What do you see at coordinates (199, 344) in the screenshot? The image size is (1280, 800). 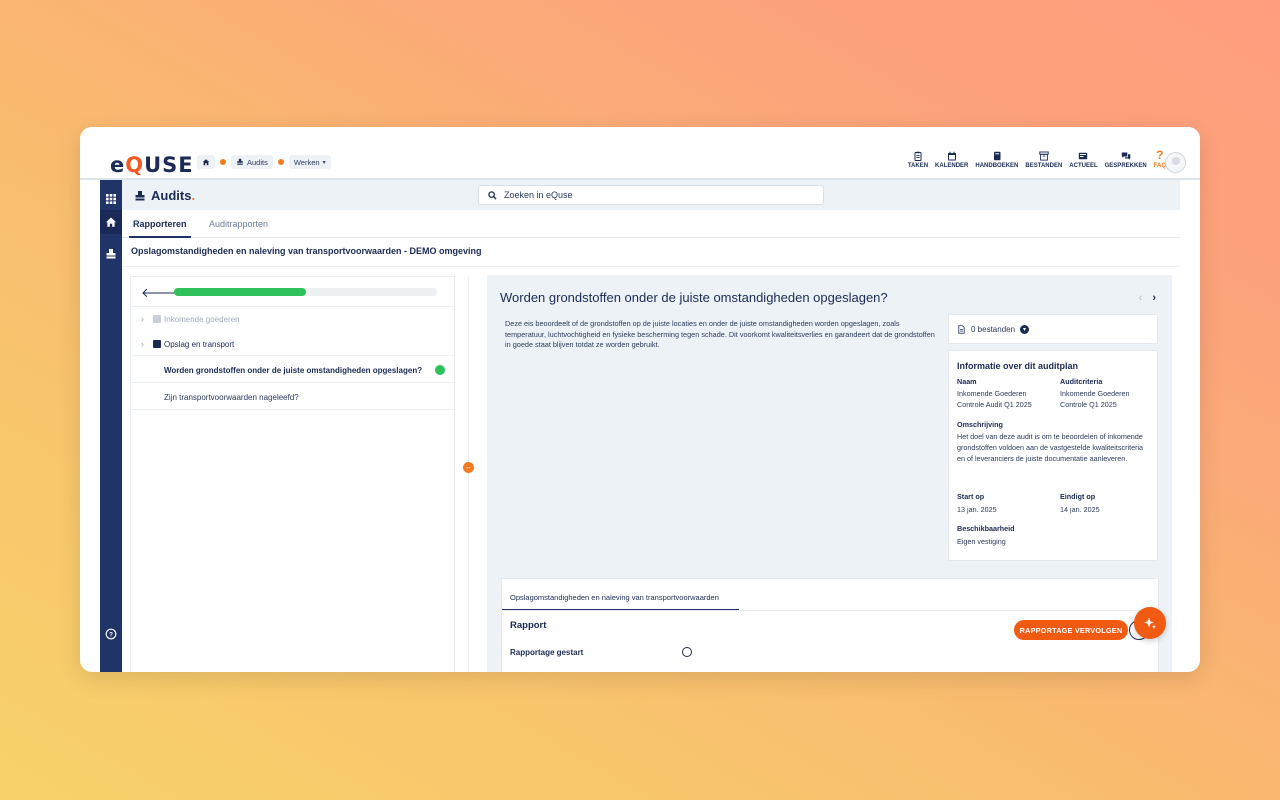 I see `tree-item-label: Opslag en transport` at bounding box center [199, 344].